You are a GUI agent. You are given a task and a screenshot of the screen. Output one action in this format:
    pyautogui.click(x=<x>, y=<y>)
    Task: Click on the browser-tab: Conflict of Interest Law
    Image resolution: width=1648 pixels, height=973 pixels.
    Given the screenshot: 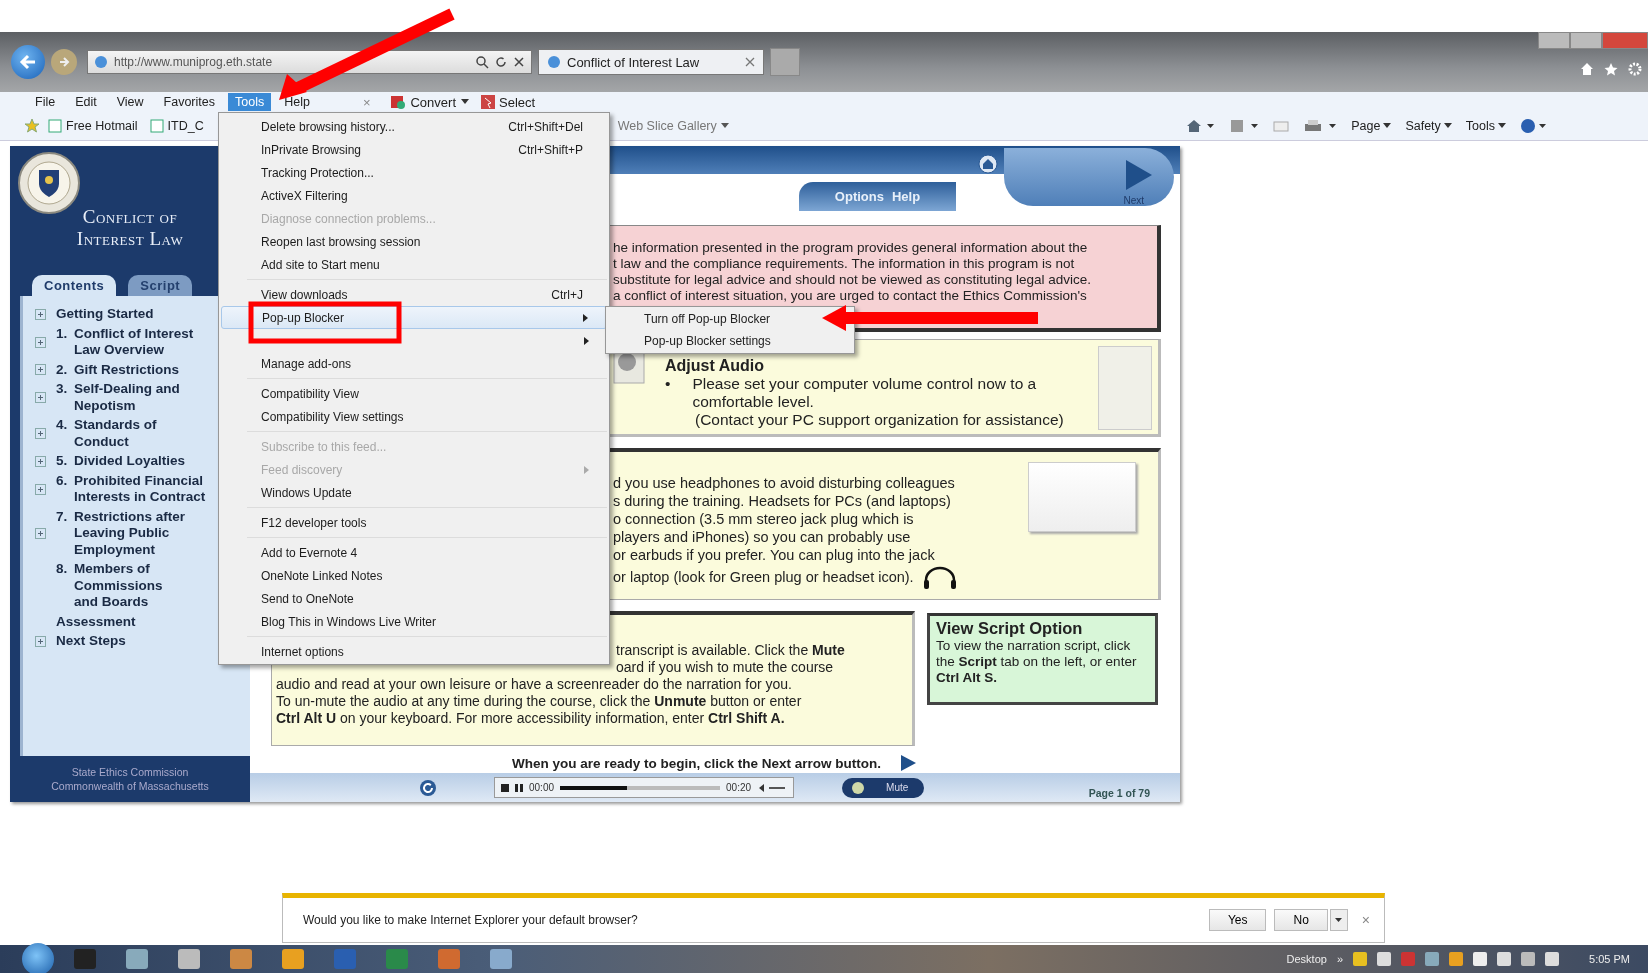 What is the action you would take?
    pyautogui.click(x=651, y=62)
    